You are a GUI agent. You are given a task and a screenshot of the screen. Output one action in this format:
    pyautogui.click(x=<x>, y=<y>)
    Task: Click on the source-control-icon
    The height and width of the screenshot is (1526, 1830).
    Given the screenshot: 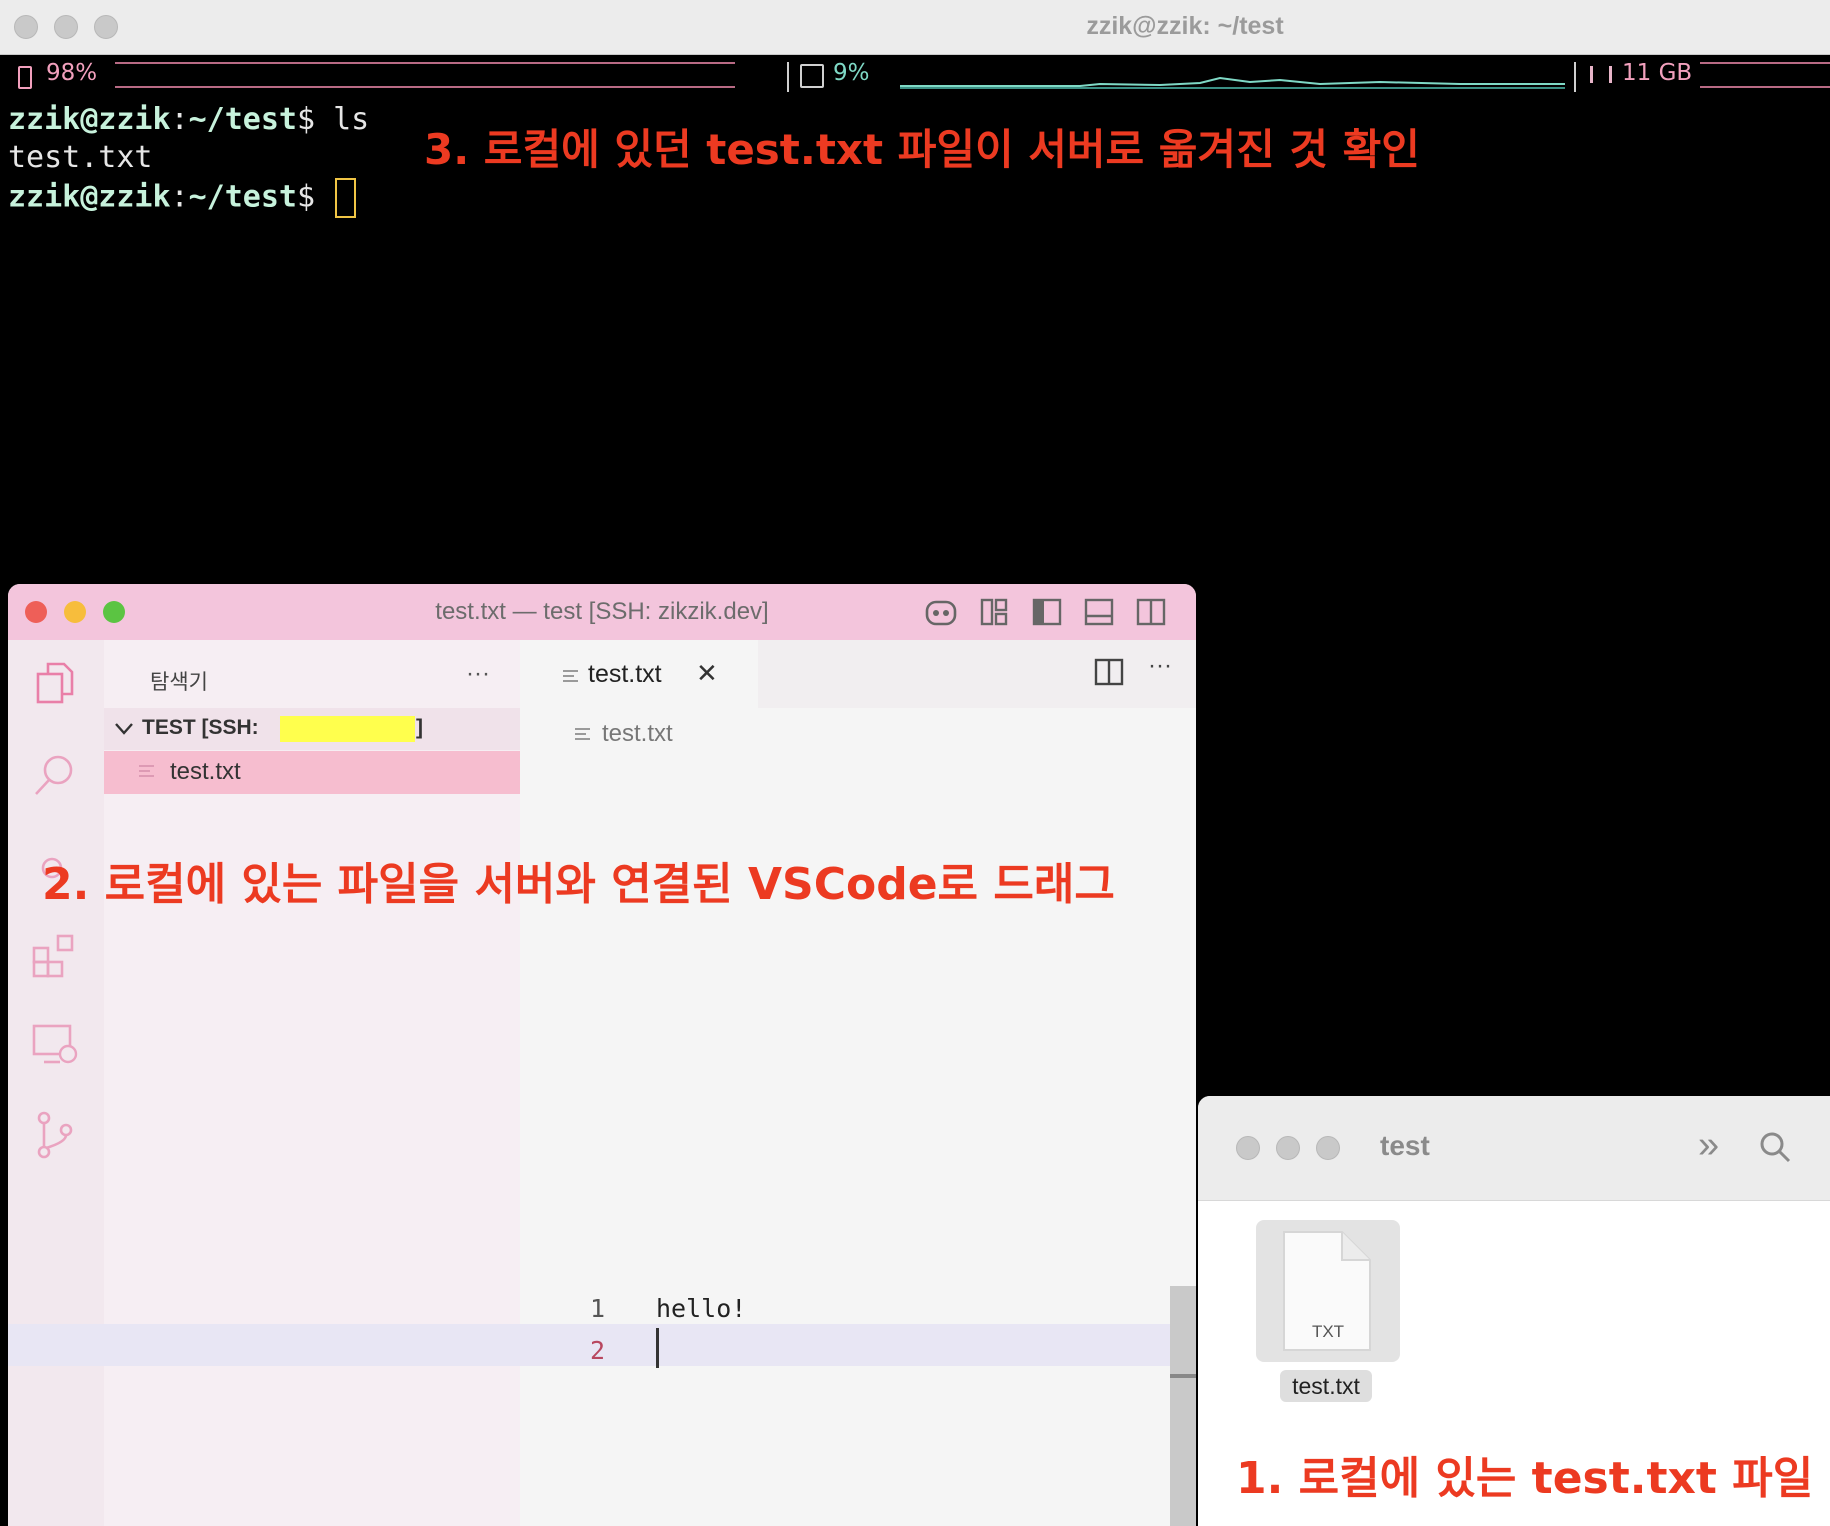 What is the action you would take?
    pyautogui.click(x=55, y=1135)
    